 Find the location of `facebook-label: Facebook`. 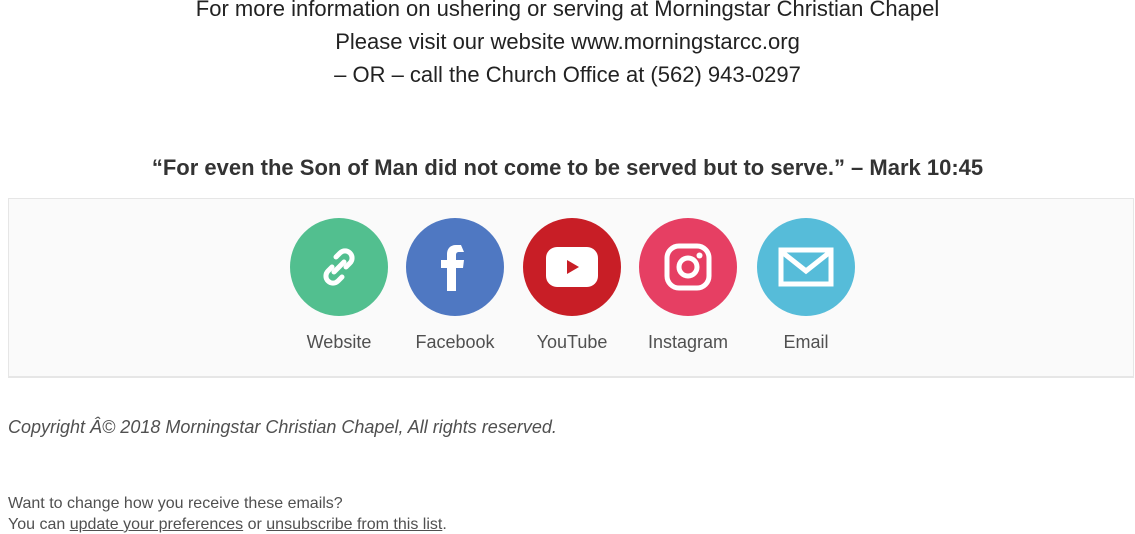

facebook-label: Facebook is located at coordinates (455, 342).